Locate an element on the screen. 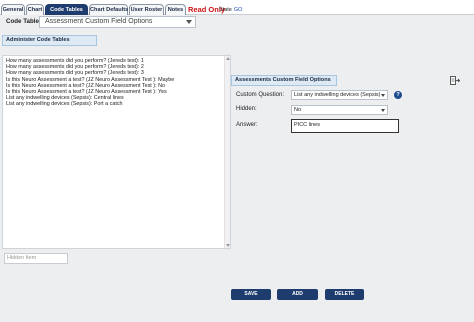 This screenshot has width=474, height=322. tab-user-roster: User Roster is located at coordinates (146, 9).